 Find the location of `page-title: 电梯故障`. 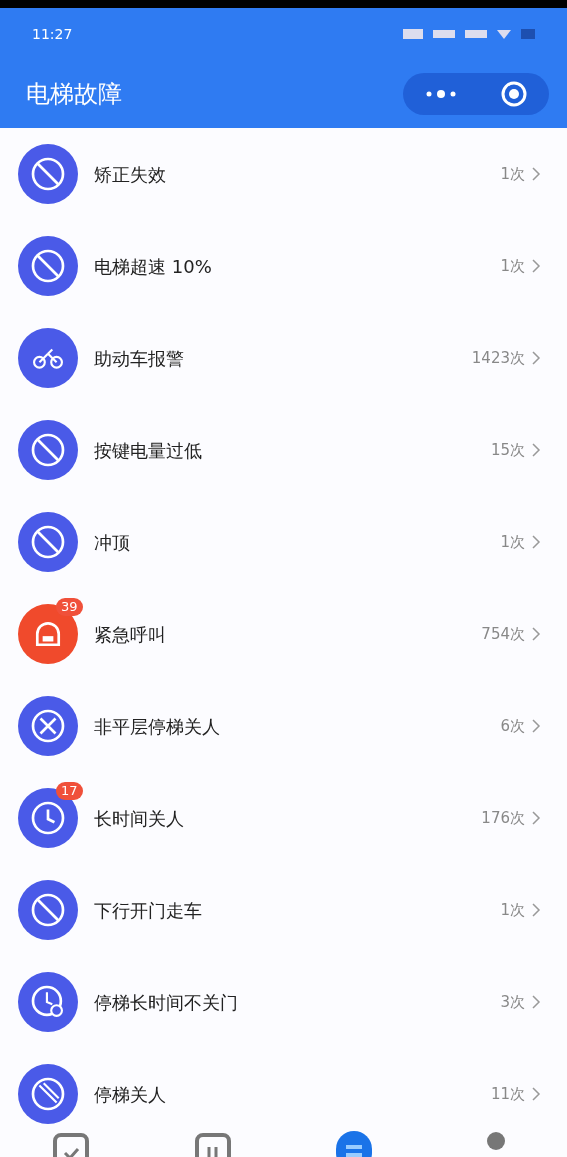

page-title: 电梯故障 is located at coordinates (74, 94).